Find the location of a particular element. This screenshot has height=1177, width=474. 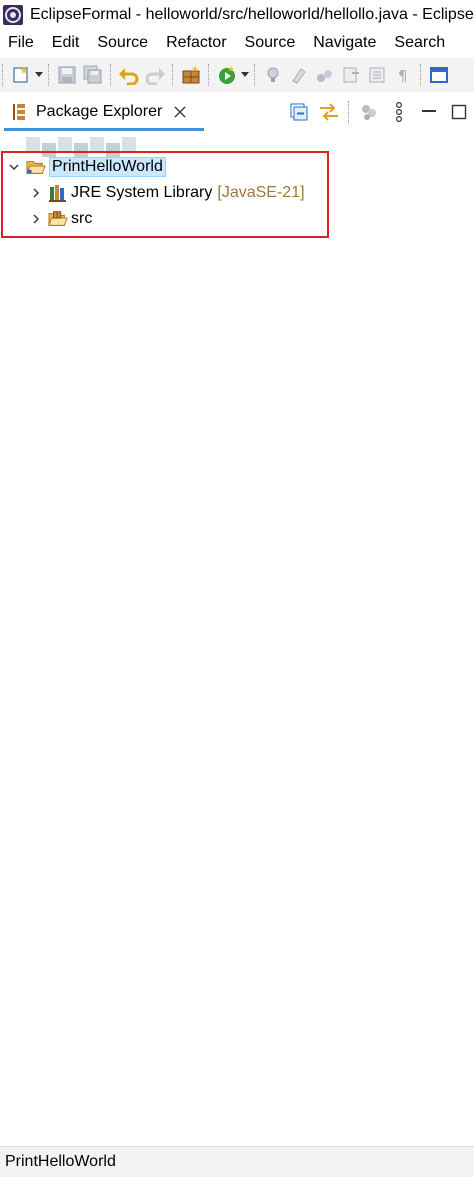

src-folder-name: src is located at coordinates (82, 218).